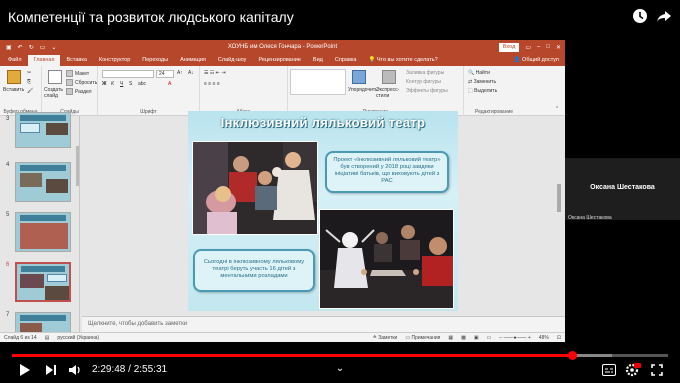  Describe the element at coordinates (121, 84) in the screenshot. I see `underline-icon: Ч` at that location.